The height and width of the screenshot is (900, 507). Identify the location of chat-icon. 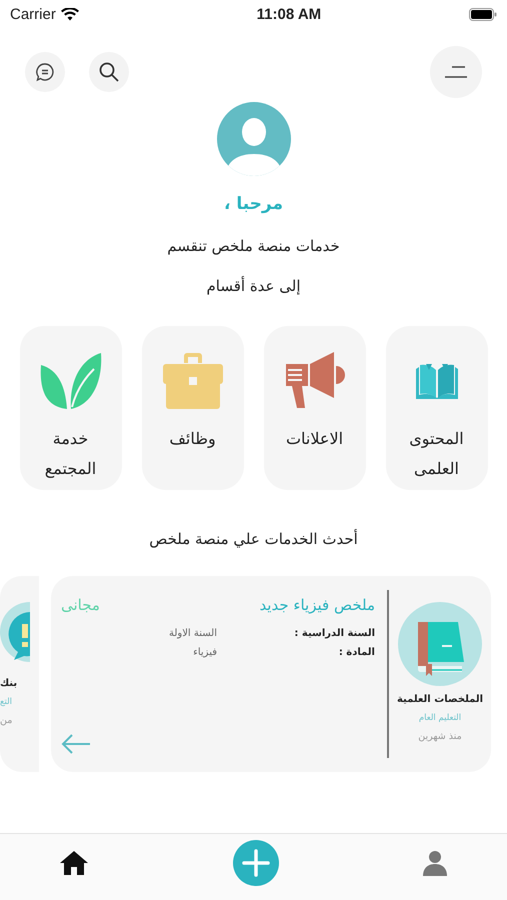
(45, 72).